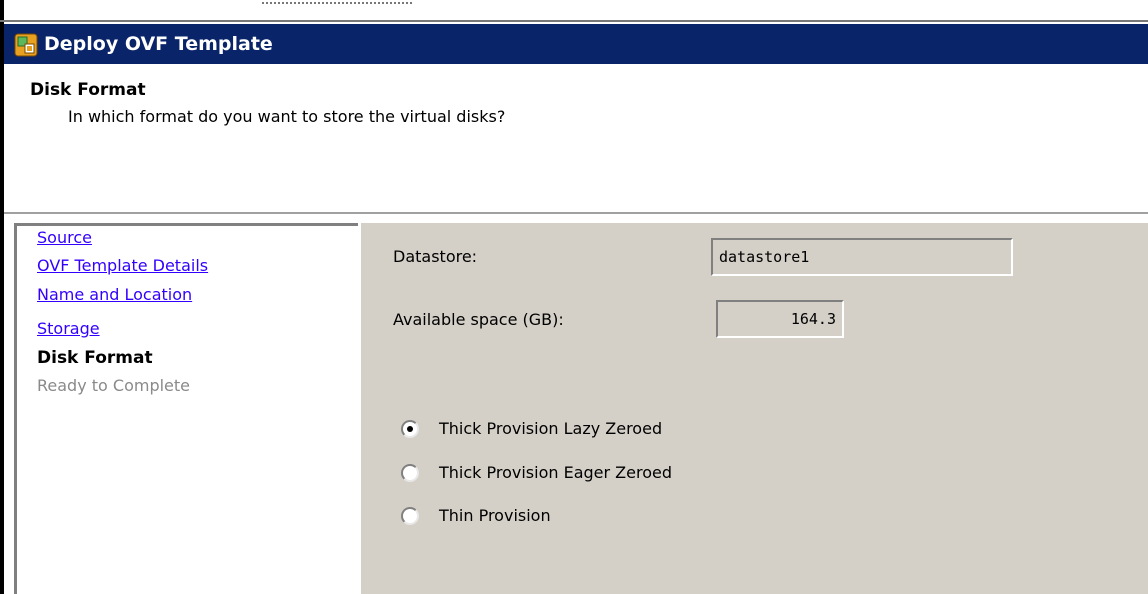  I want to click on radio-button-selected, so click(410, 429).